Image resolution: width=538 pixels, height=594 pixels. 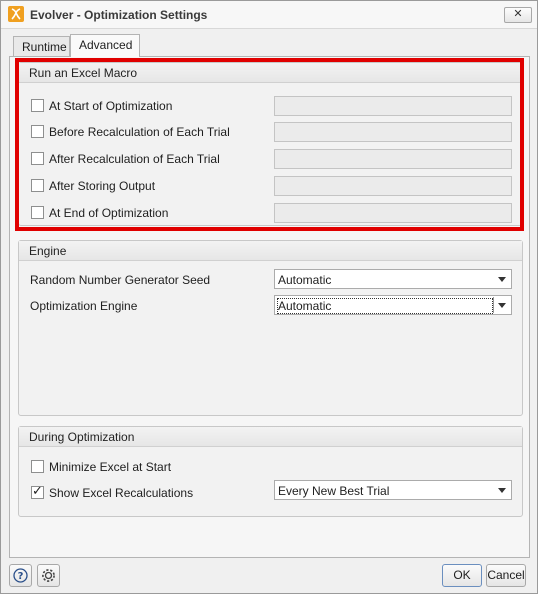 I want to click on minimize-checkbox, so click(x=37, y=466).